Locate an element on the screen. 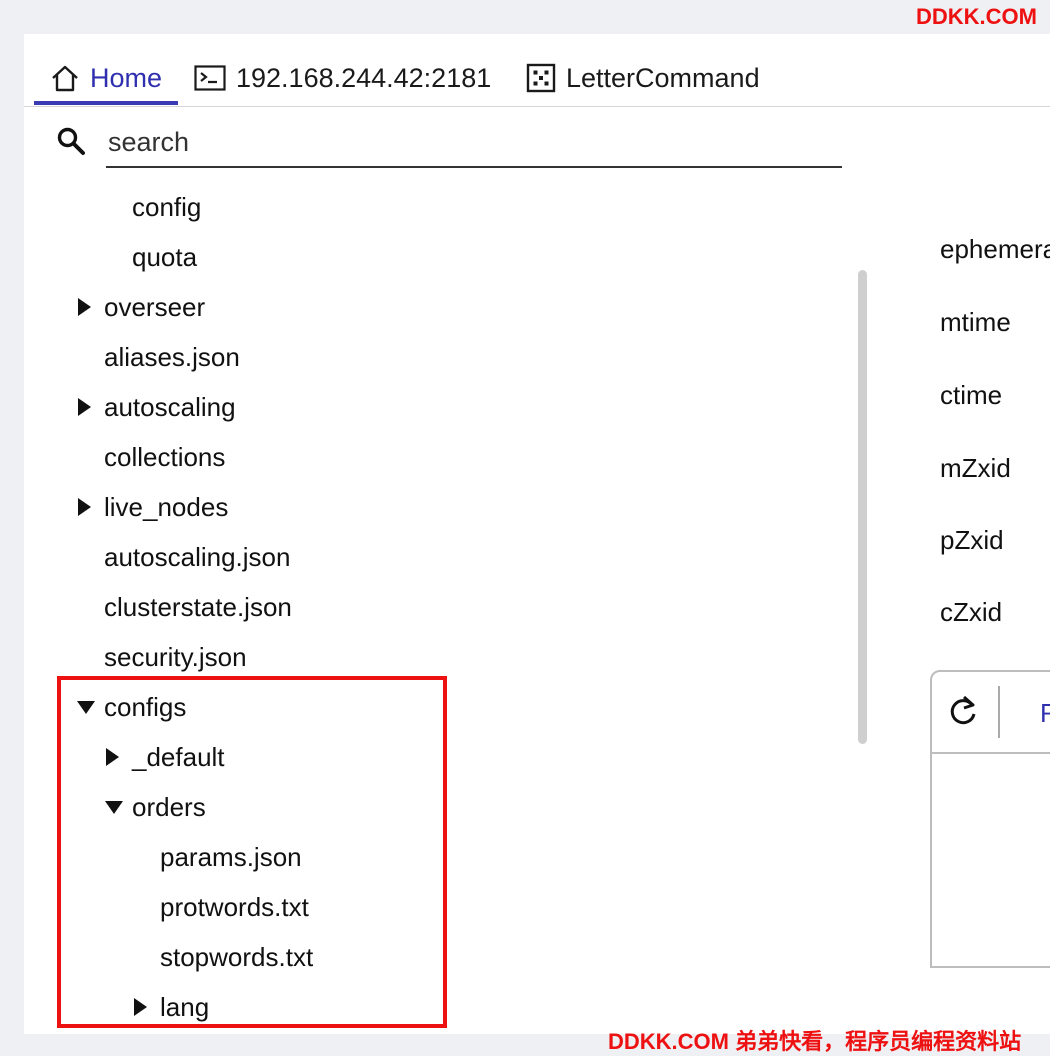  tree-node-autoscaling-json: autoscaling.json is located at coordinates (197, 557).